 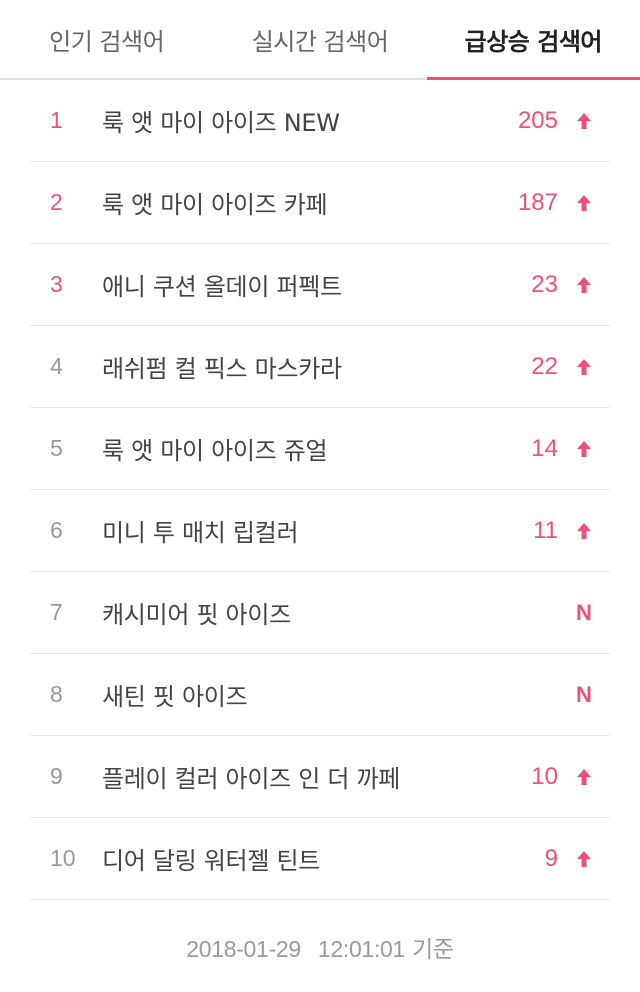 I want to click on rank-number: 10, so click(x=63, y=858).